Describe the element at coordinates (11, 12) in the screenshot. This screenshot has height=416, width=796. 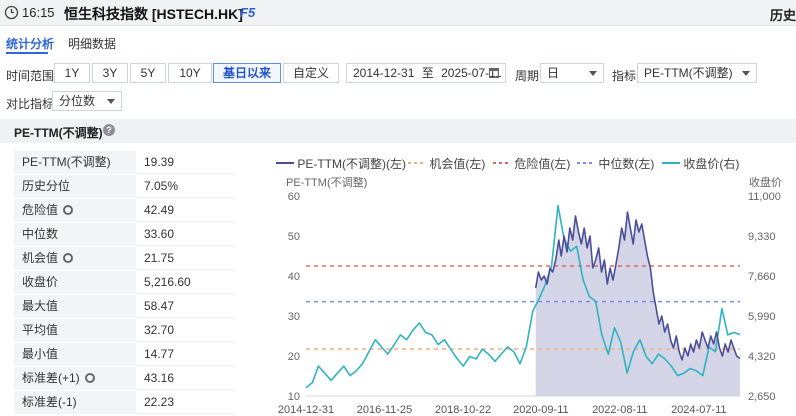
I see `clock-icon` at that location.